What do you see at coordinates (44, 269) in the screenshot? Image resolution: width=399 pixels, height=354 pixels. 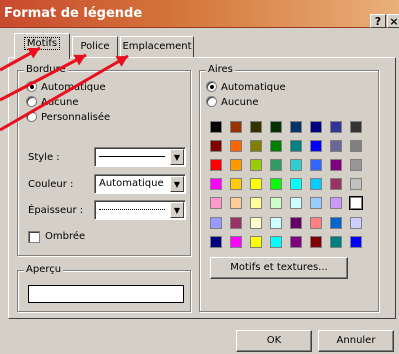 I see `group-apercu-legend: Aperçu` at bounding box center [44, 269].